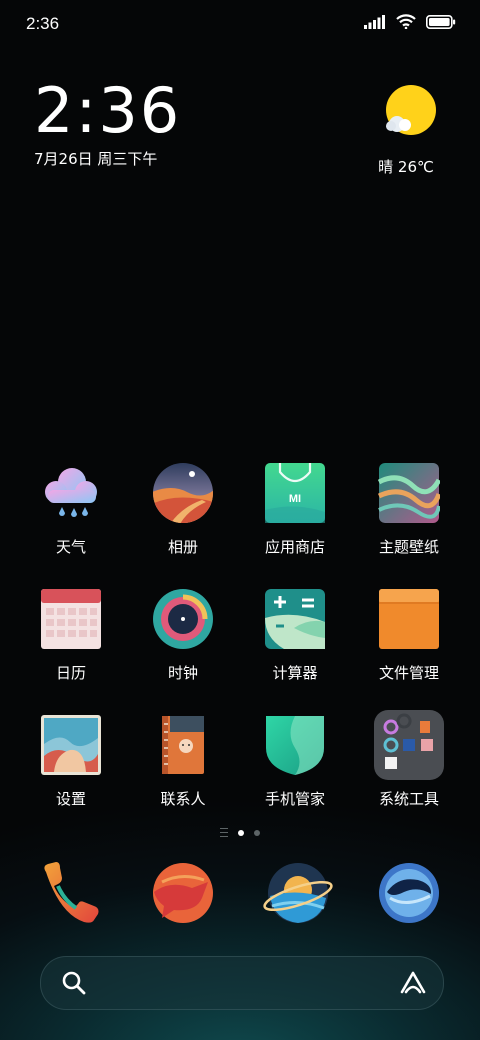  Describe the element at coordinates (374, 21) in the screenshot. I see `signal-icon` at that location.